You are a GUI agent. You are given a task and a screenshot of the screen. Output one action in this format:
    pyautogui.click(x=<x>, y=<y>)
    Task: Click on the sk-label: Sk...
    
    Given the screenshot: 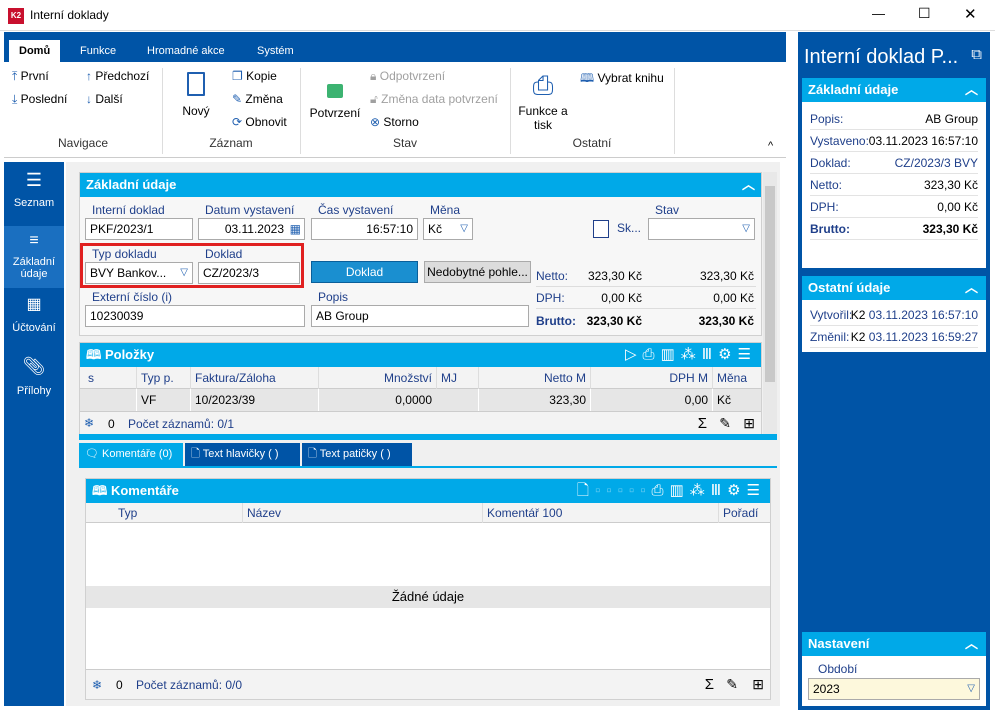 What is the action you would take?
    pyautogui.click(x=629, y=228)
    